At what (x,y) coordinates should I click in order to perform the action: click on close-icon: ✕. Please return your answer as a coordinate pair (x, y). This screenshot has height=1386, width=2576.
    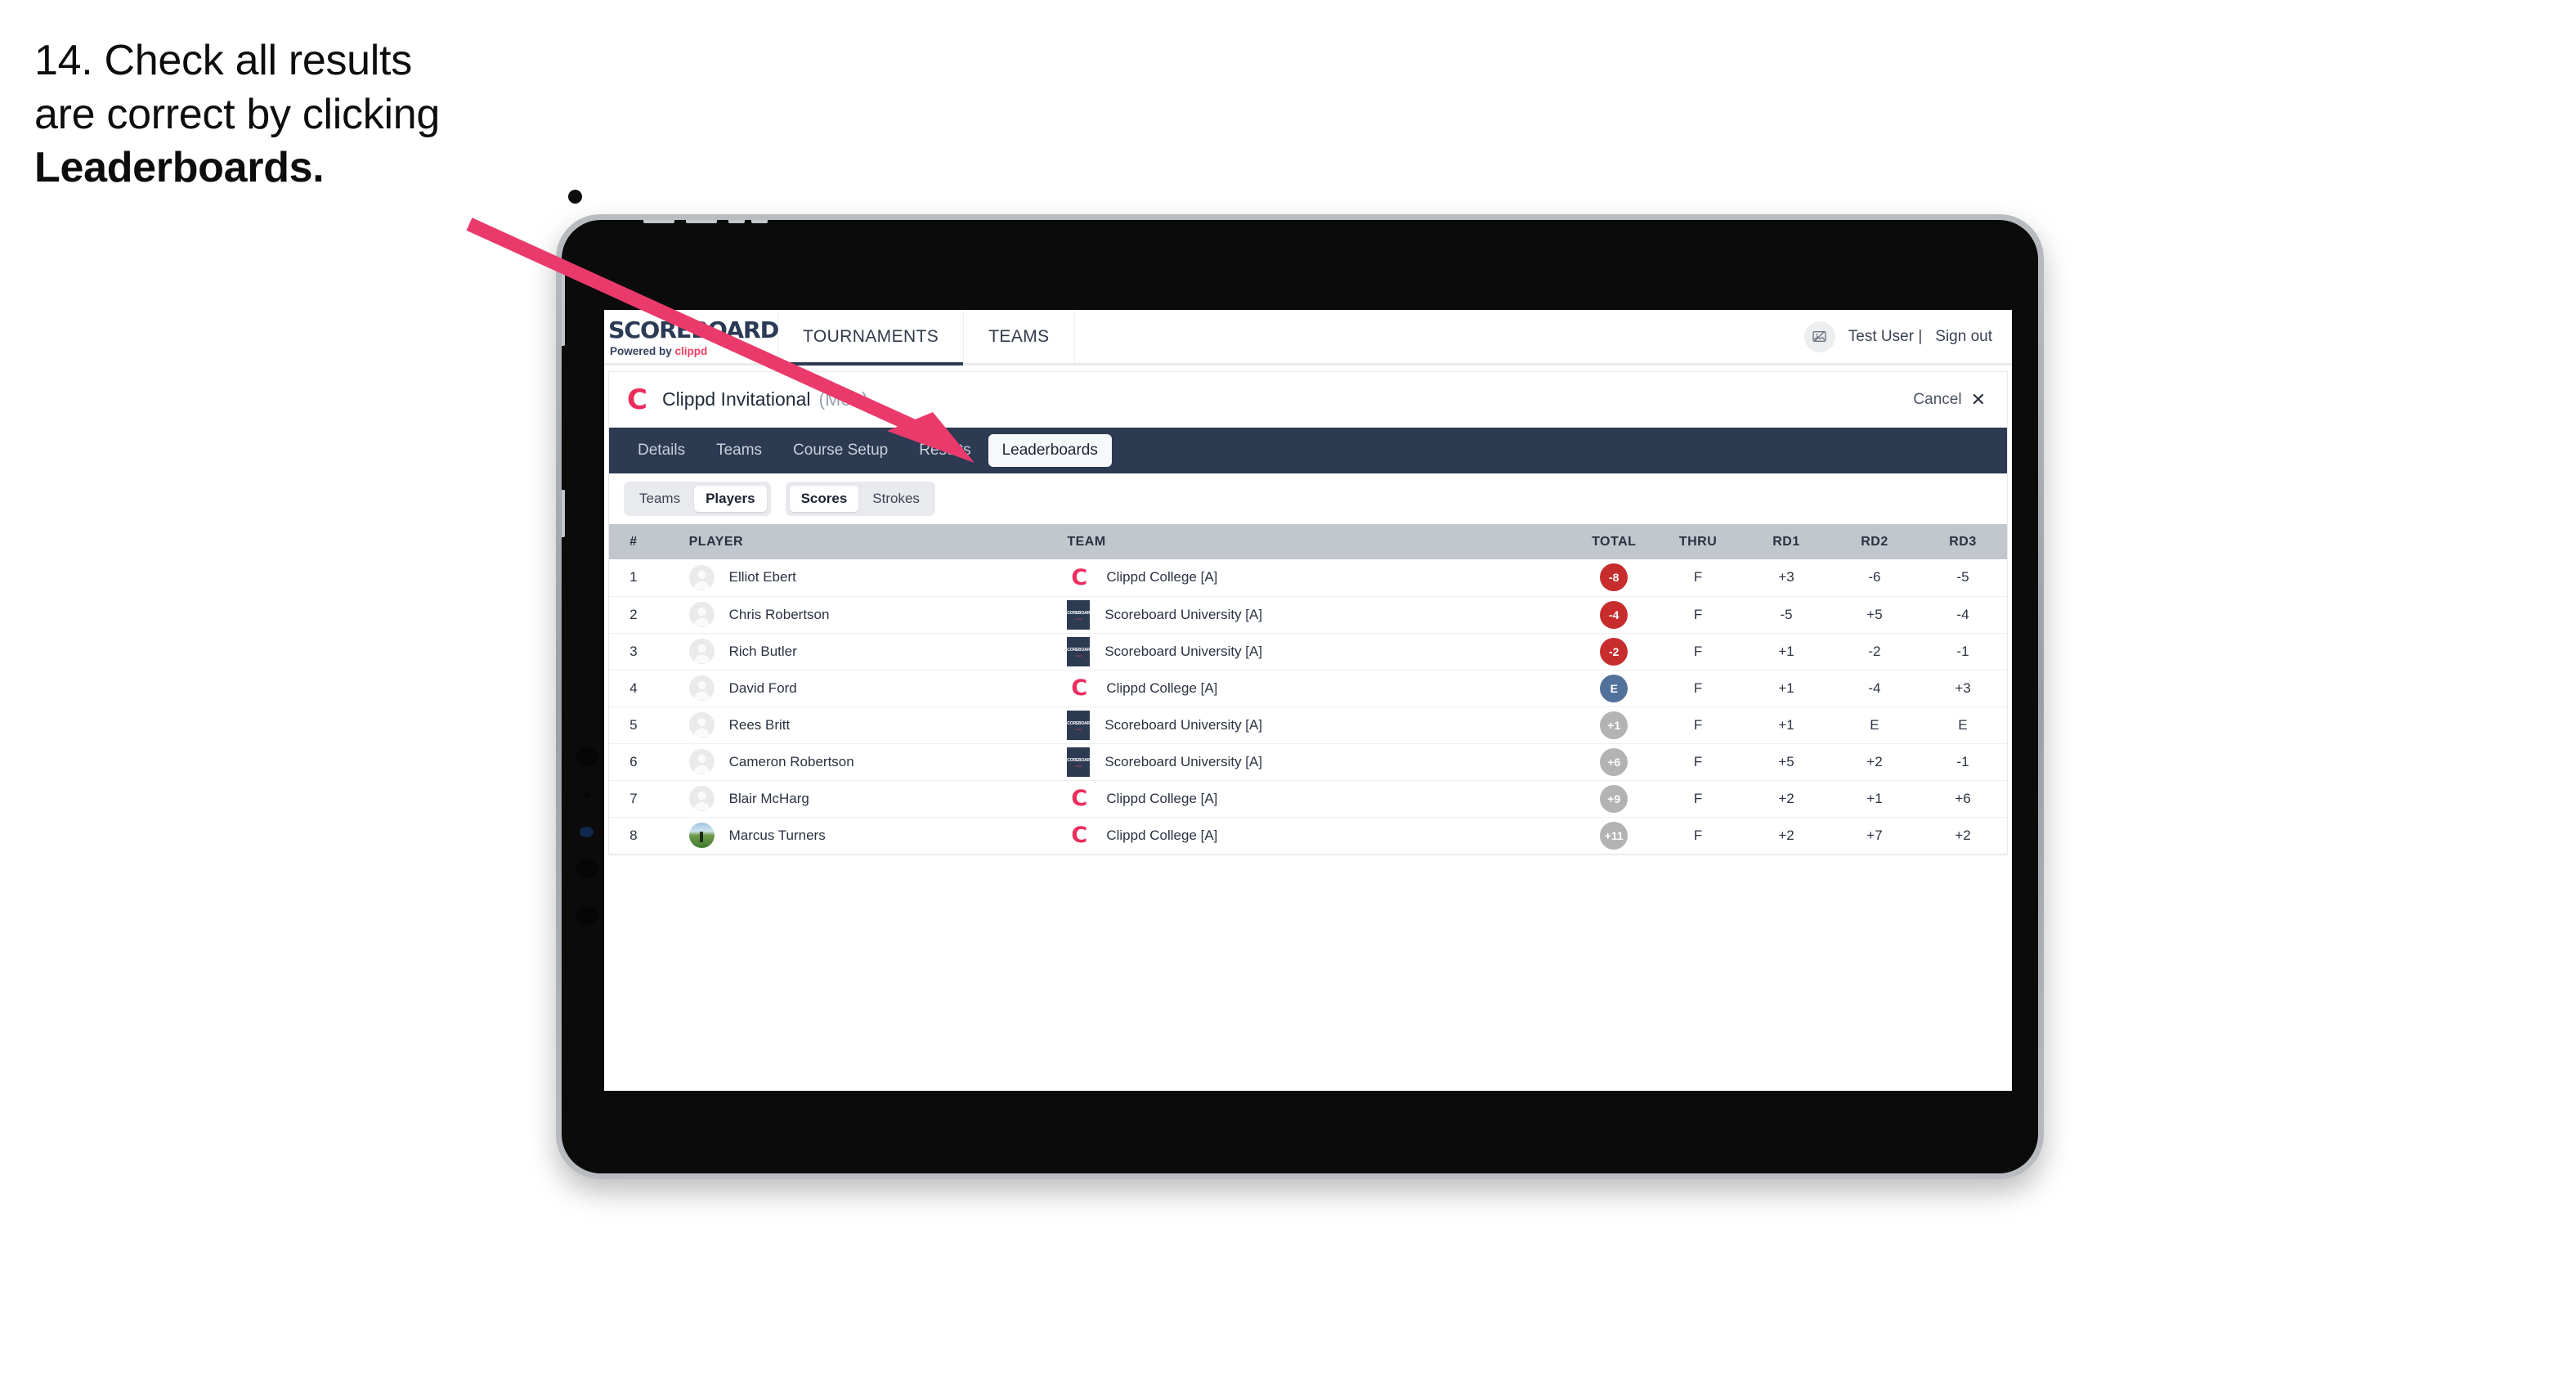
    Looking at the image, I should click on (1978, 399).